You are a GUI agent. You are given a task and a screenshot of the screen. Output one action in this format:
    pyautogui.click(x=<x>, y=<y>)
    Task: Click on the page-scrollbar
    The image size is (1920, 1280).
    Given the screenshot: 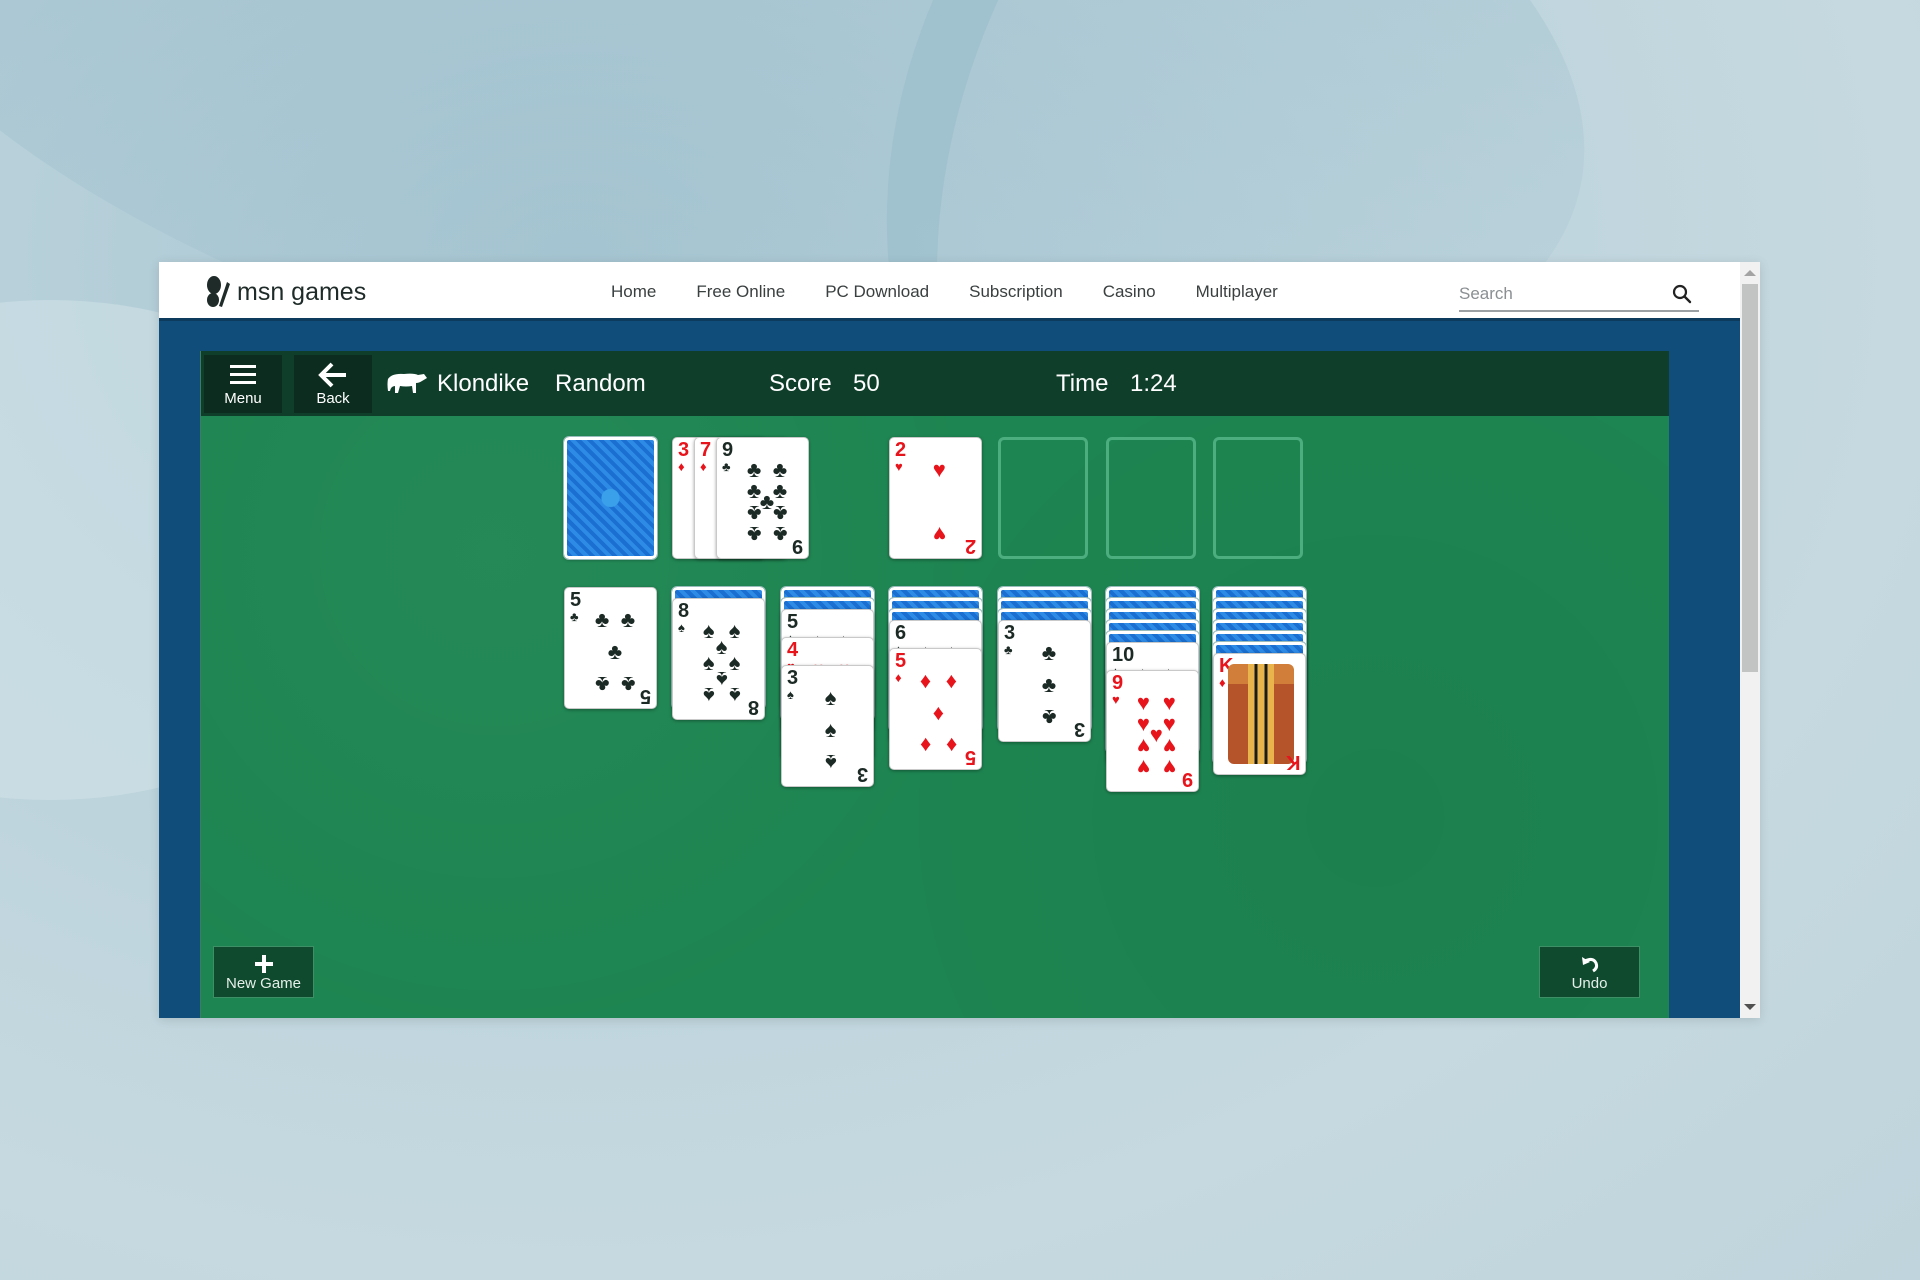 What is the action you would take?
    pyautogui.click(x=1750, y=640)
    